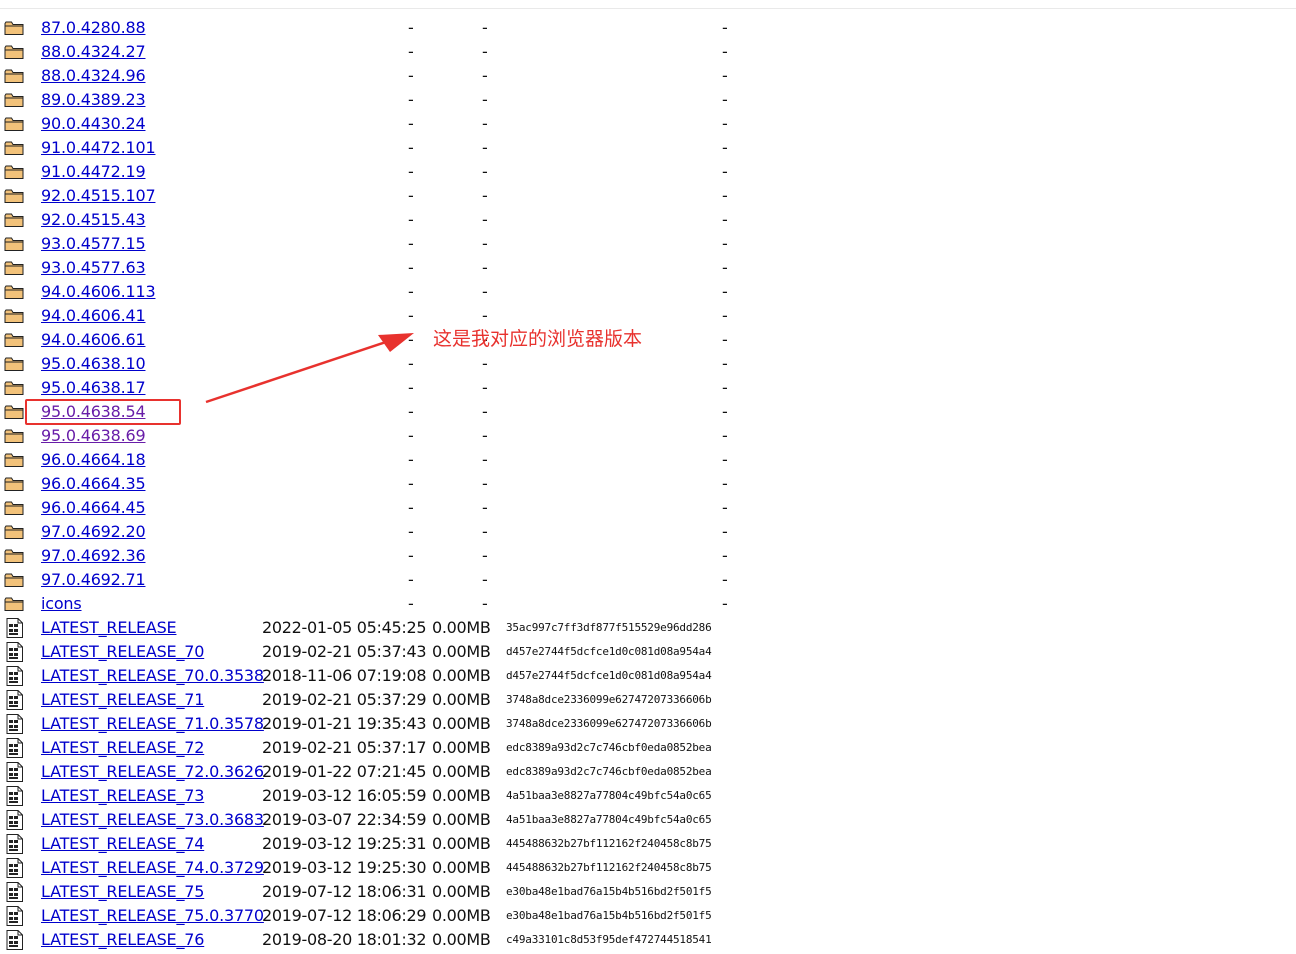 Image resolution: width=1296 pixels, height=954 pixels. What do you see at coordinates (380, 532) in the screenshot?
I see `table-row: 97.0.4692.20 - - -` at bounding box center [380, 532].